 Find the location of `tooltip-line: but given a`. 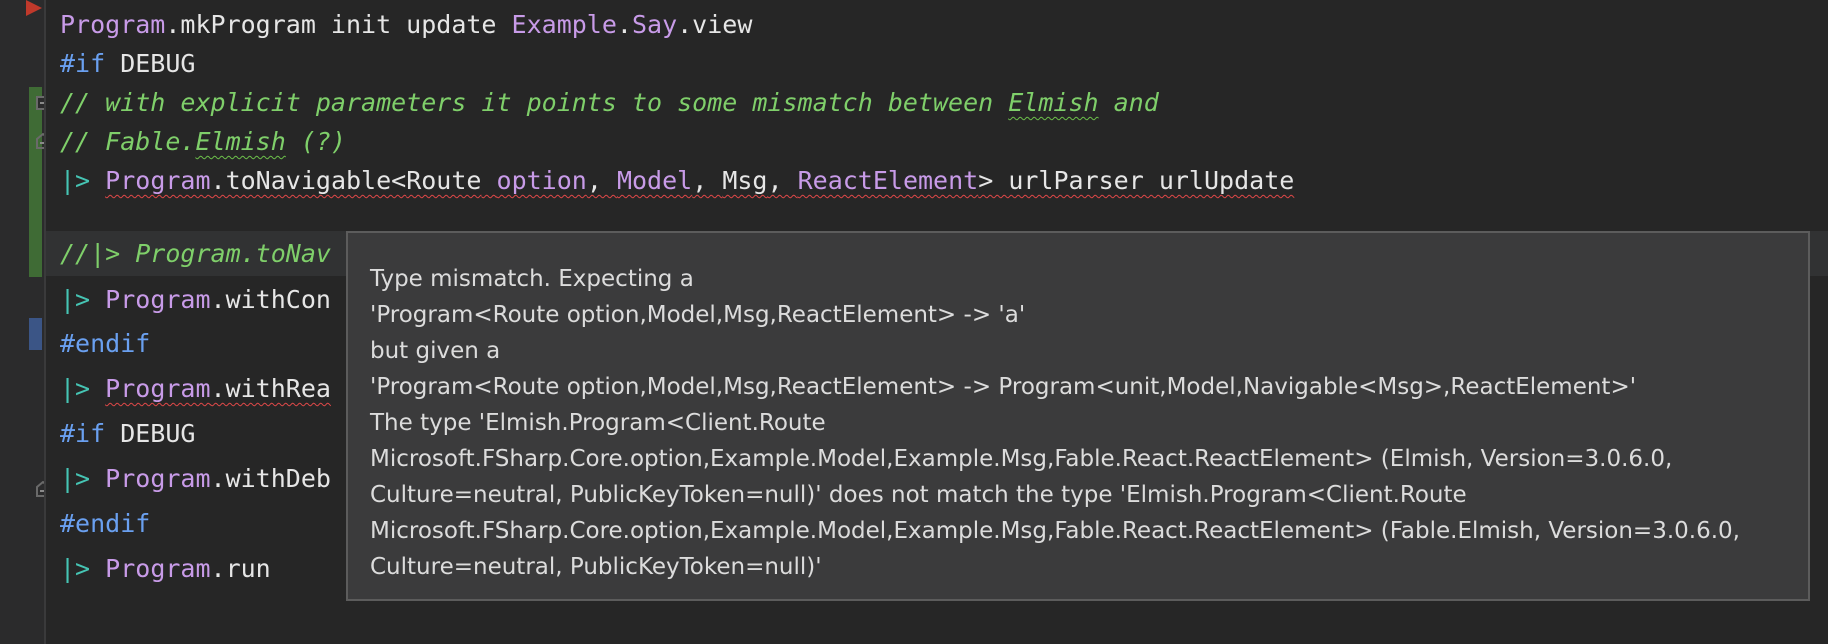

tooltip-line: but given a is located at coordinates (435, 351).